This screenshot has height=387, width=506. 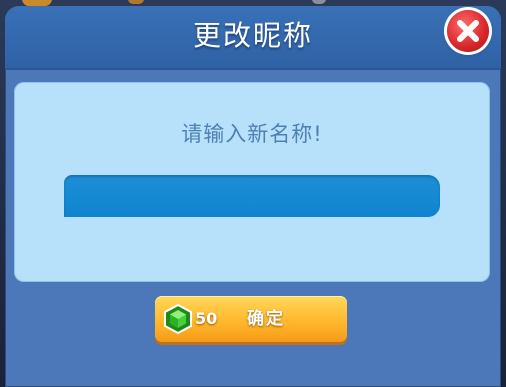 I want to click on new-name-input, so click(x=252, y=196).